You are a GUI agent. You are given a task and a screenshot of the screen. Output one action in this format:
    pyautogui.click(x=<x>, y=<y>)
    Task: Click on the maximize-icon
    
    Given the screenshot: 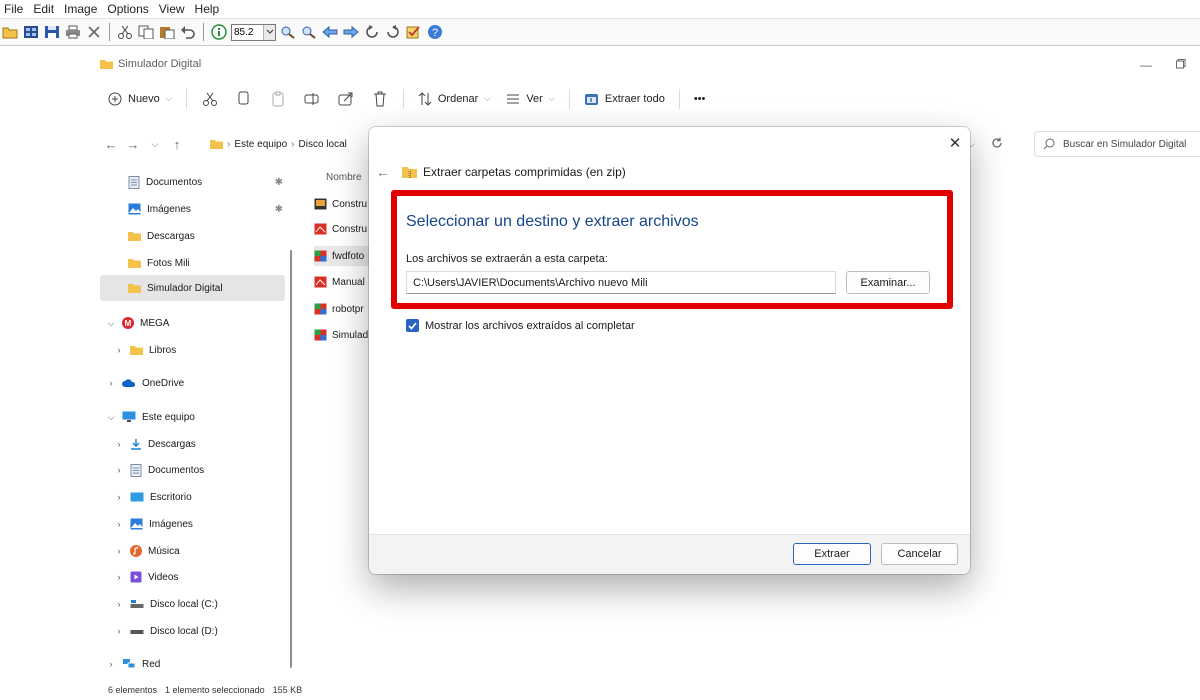 What is the action you would take?
    pyautogui.click(x=1181, y=65)
    